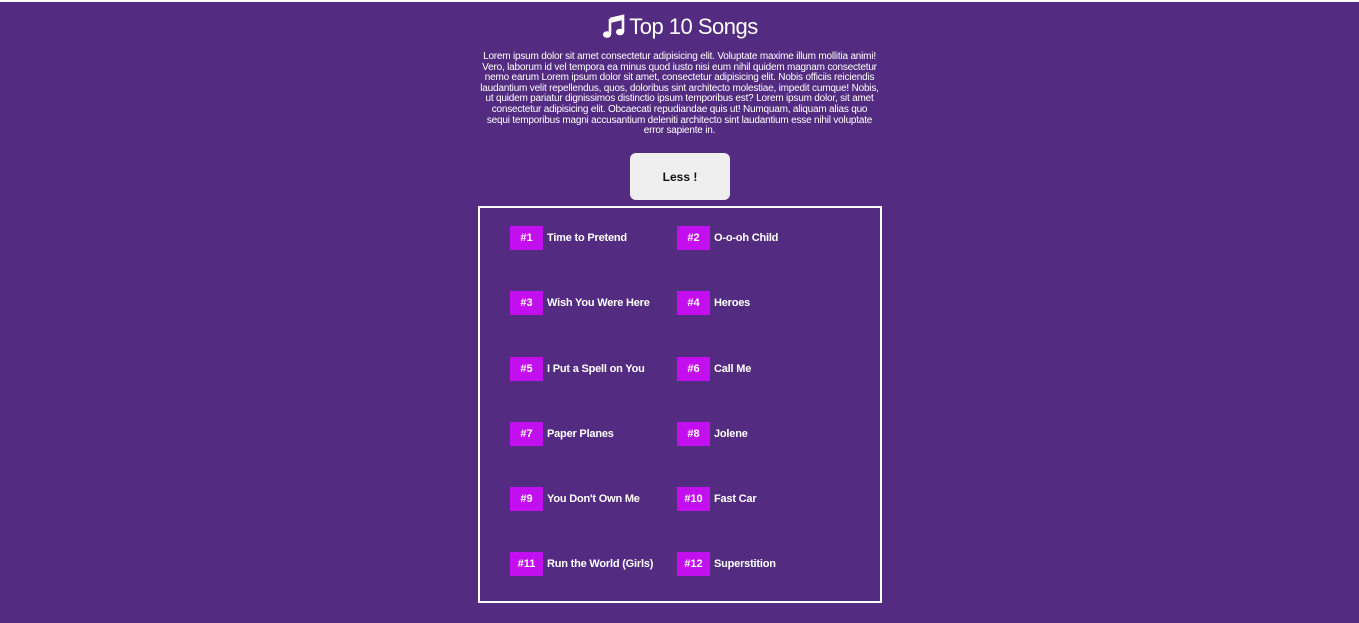  I want to click on rank-badge: #7, so click(526, 434).